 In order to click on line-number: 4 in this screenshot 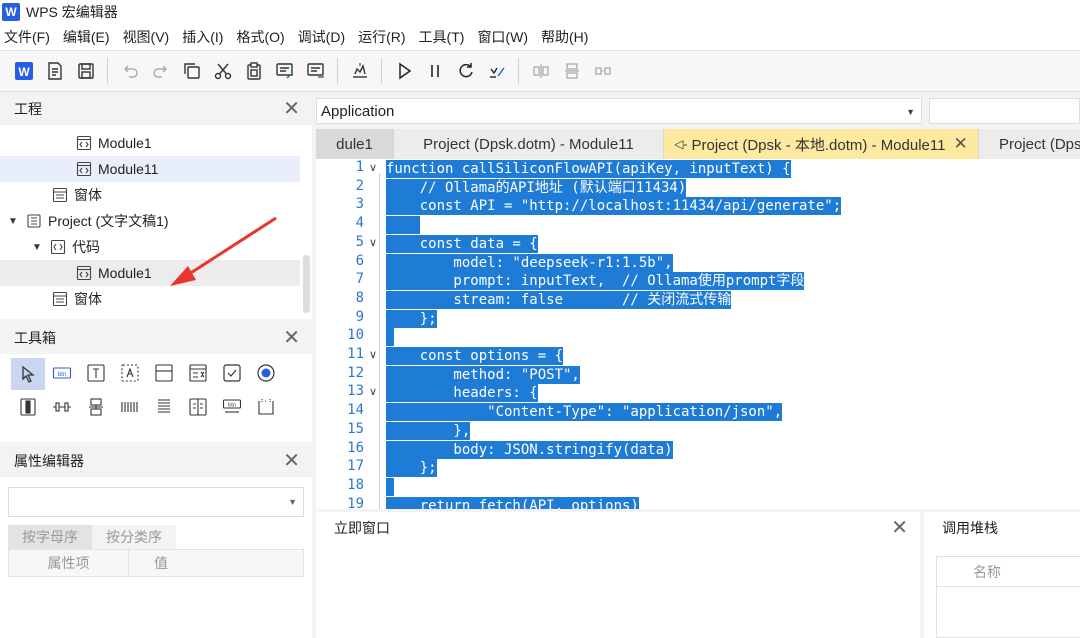, I will do `click(359, 223)`.